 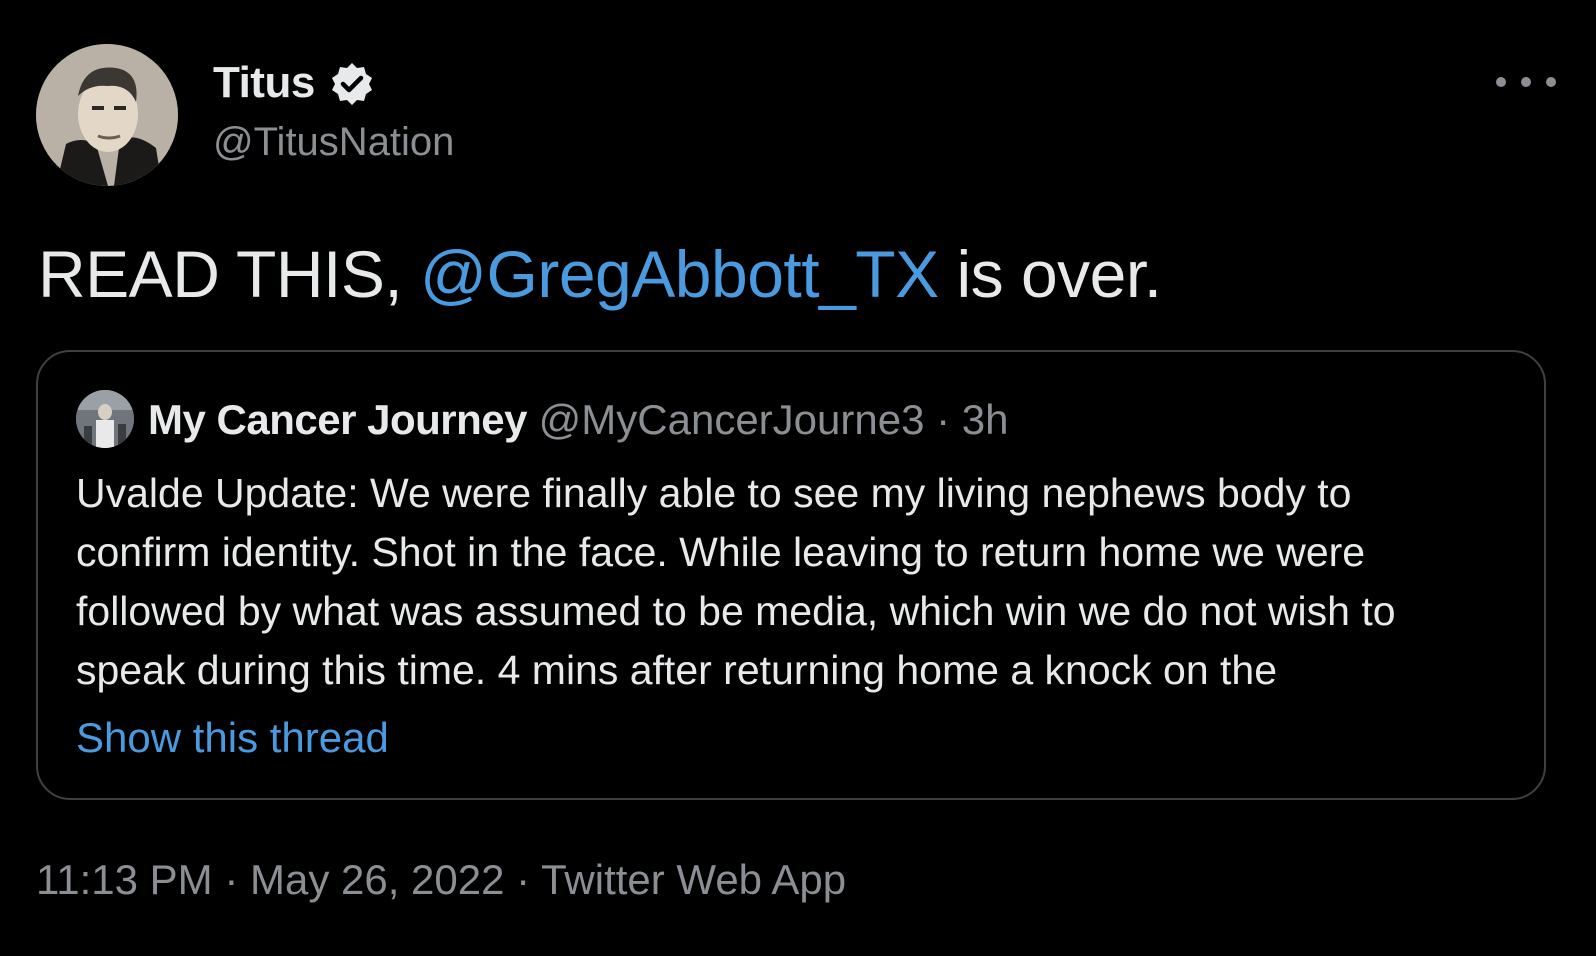 I want to click on tweet-text-before: READ THIS,, so click(x=229, y=274).